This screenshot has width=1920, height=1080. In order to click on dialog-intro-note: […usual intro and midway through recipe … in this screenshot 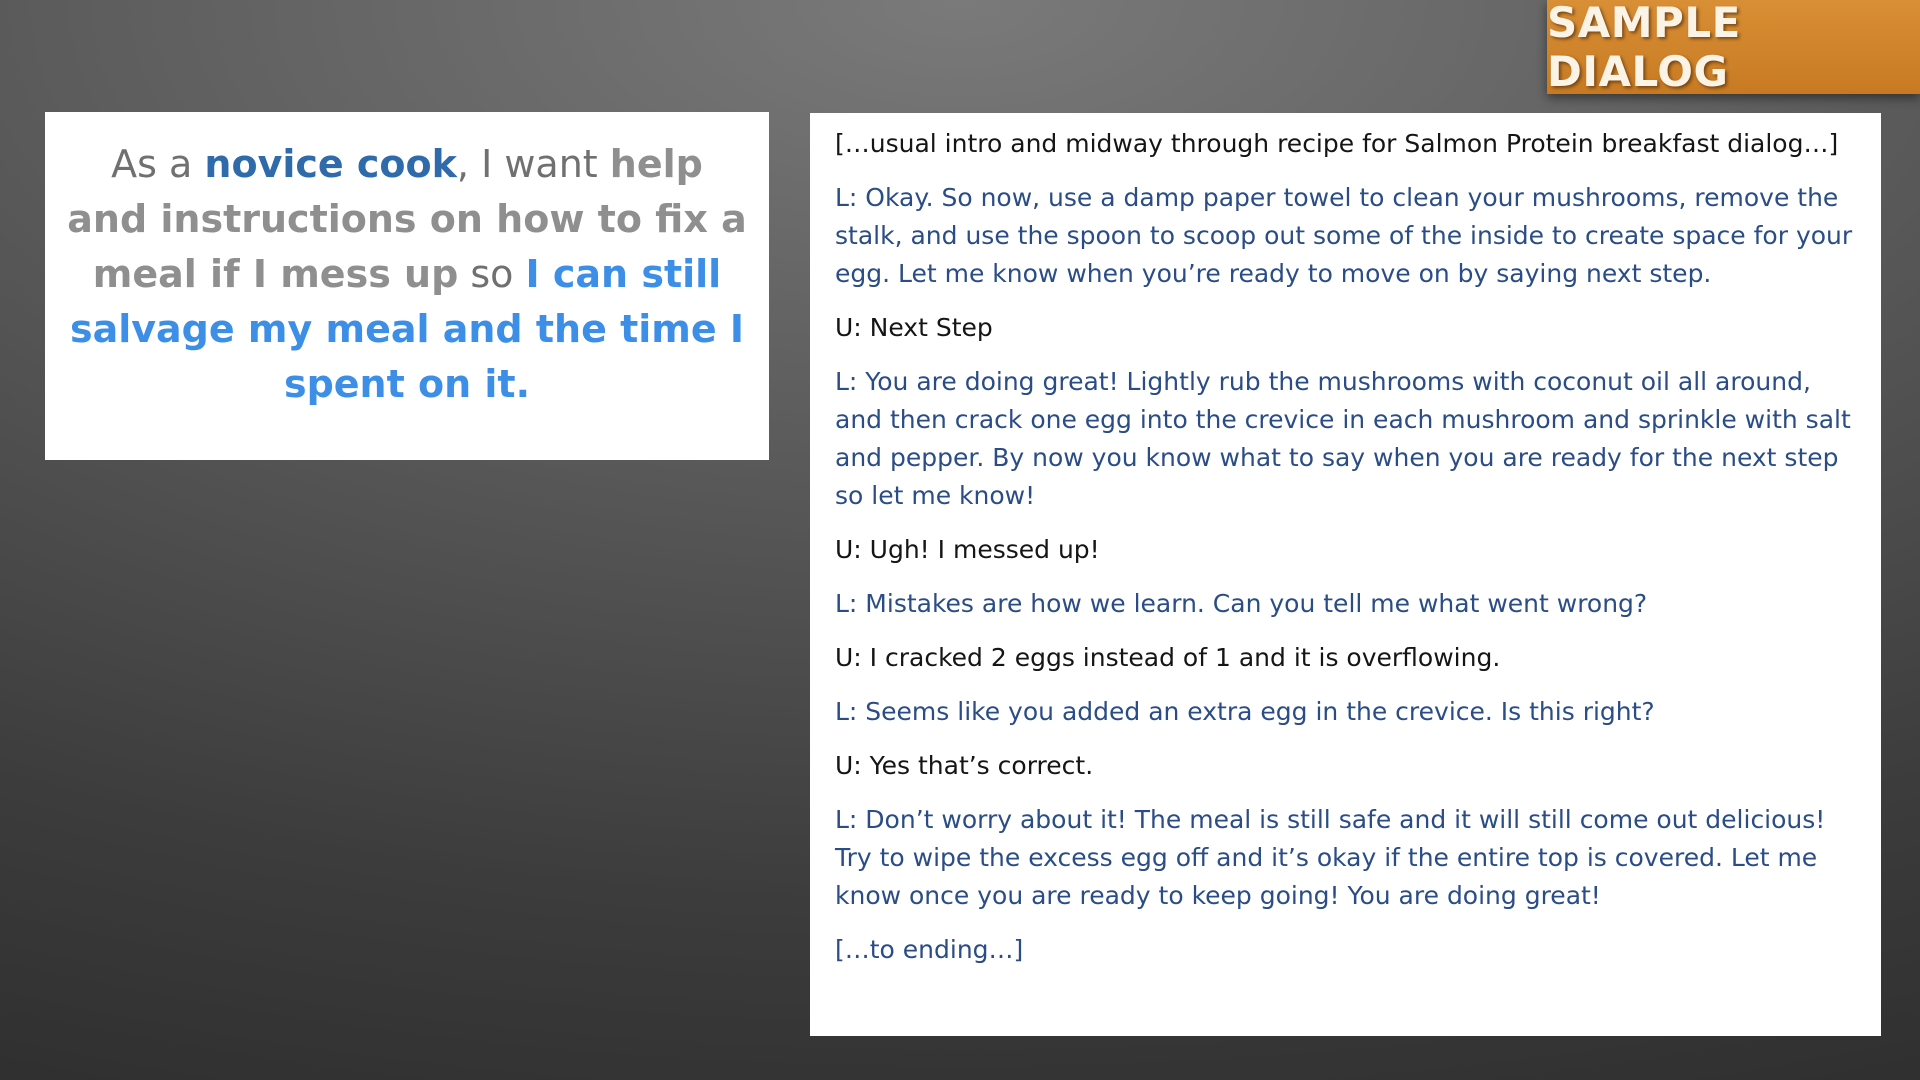, I will do `click(1337, 143)`.